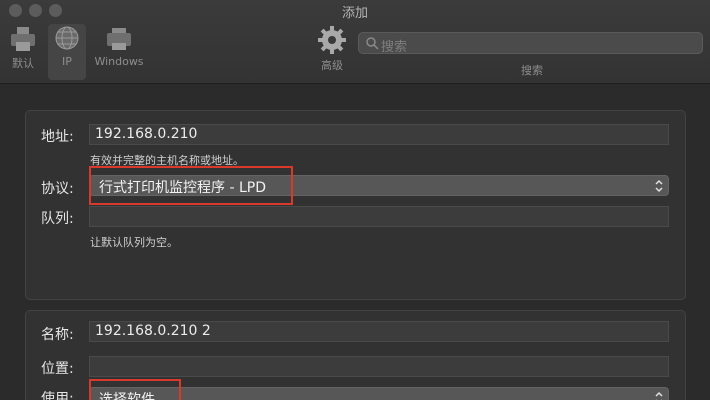 Image resolution: width=710 pixels, height=400 pixels. I want to click on windows-printer-icon, so click(119, 39).